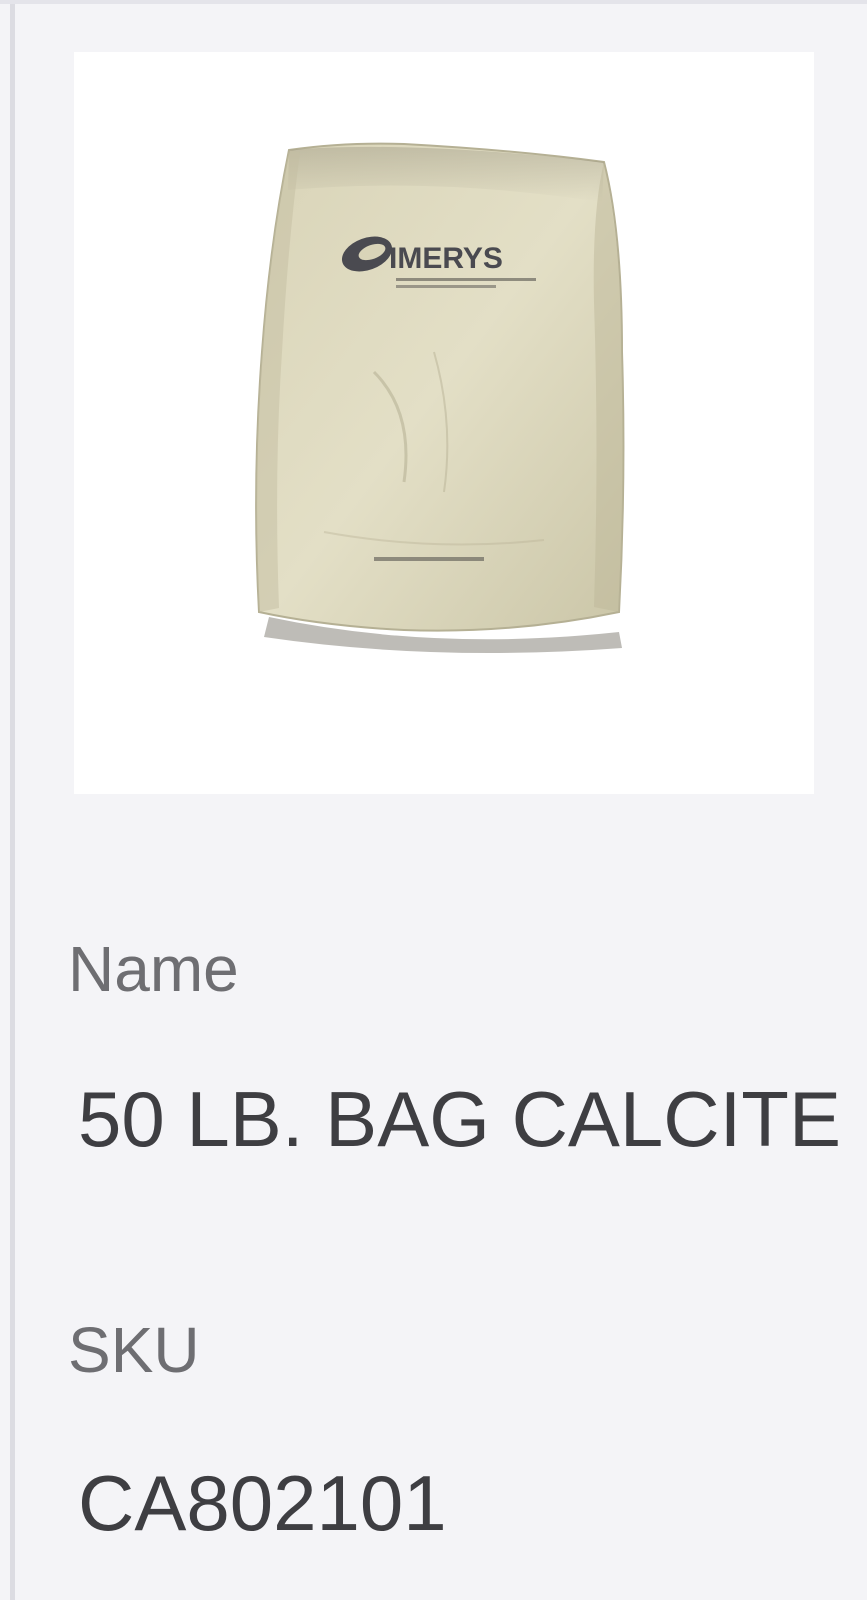  I want to click on name-value: 50 LB. BAG CALCITE, so click(459, 1119).